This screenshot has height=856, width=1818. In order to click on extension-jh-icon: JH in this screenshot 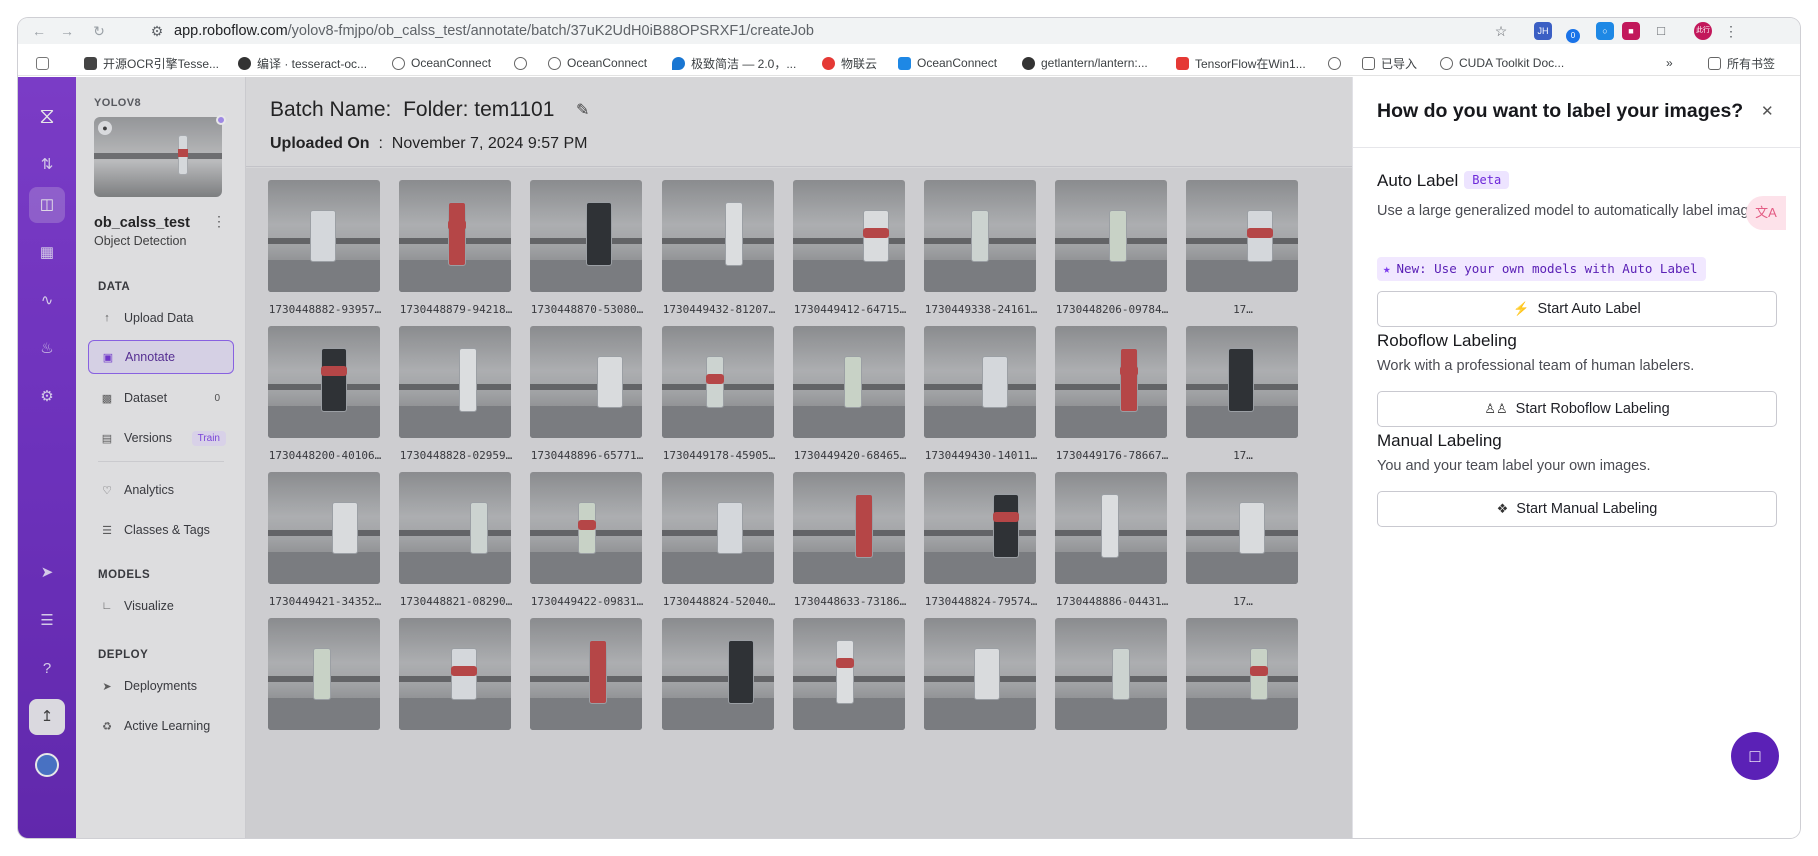, I will do `click(1543, 31)`.